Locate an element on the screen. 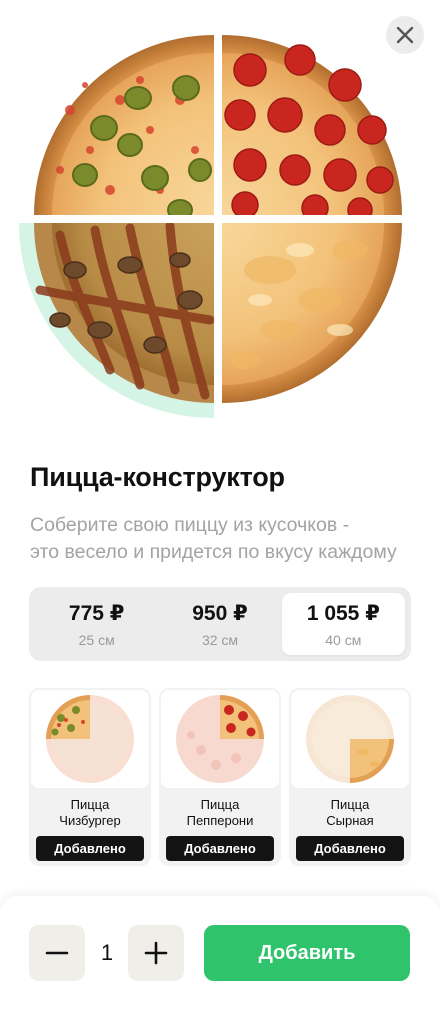 The width and height of the screenshot is (440, 1010). size-diameter: 40 см is located at coordinates (343, 639).